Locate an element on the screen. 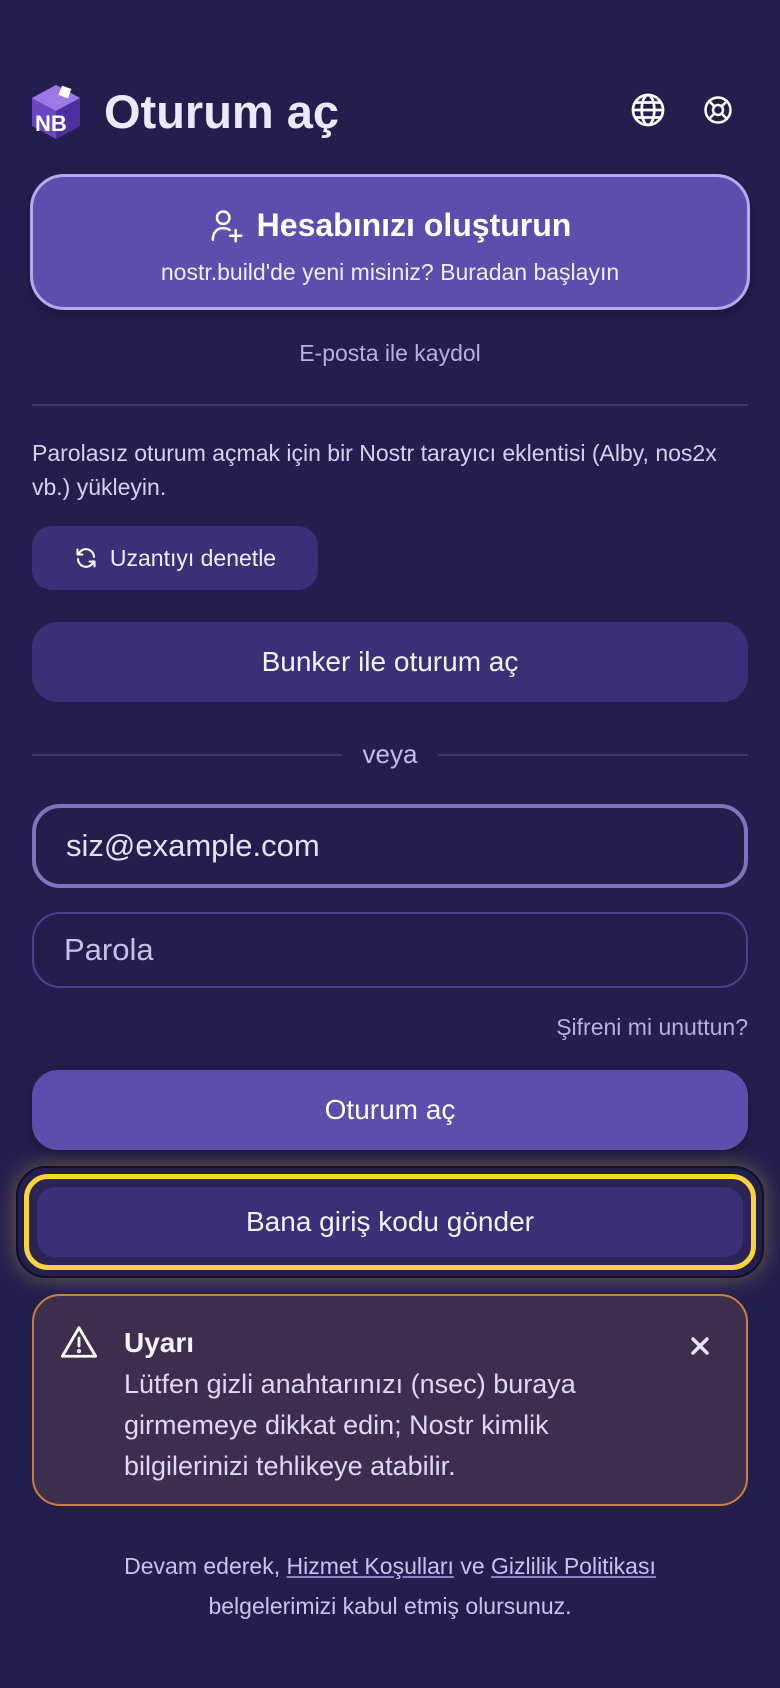  lifebuoy-icon is located at coordinates (718, 110).